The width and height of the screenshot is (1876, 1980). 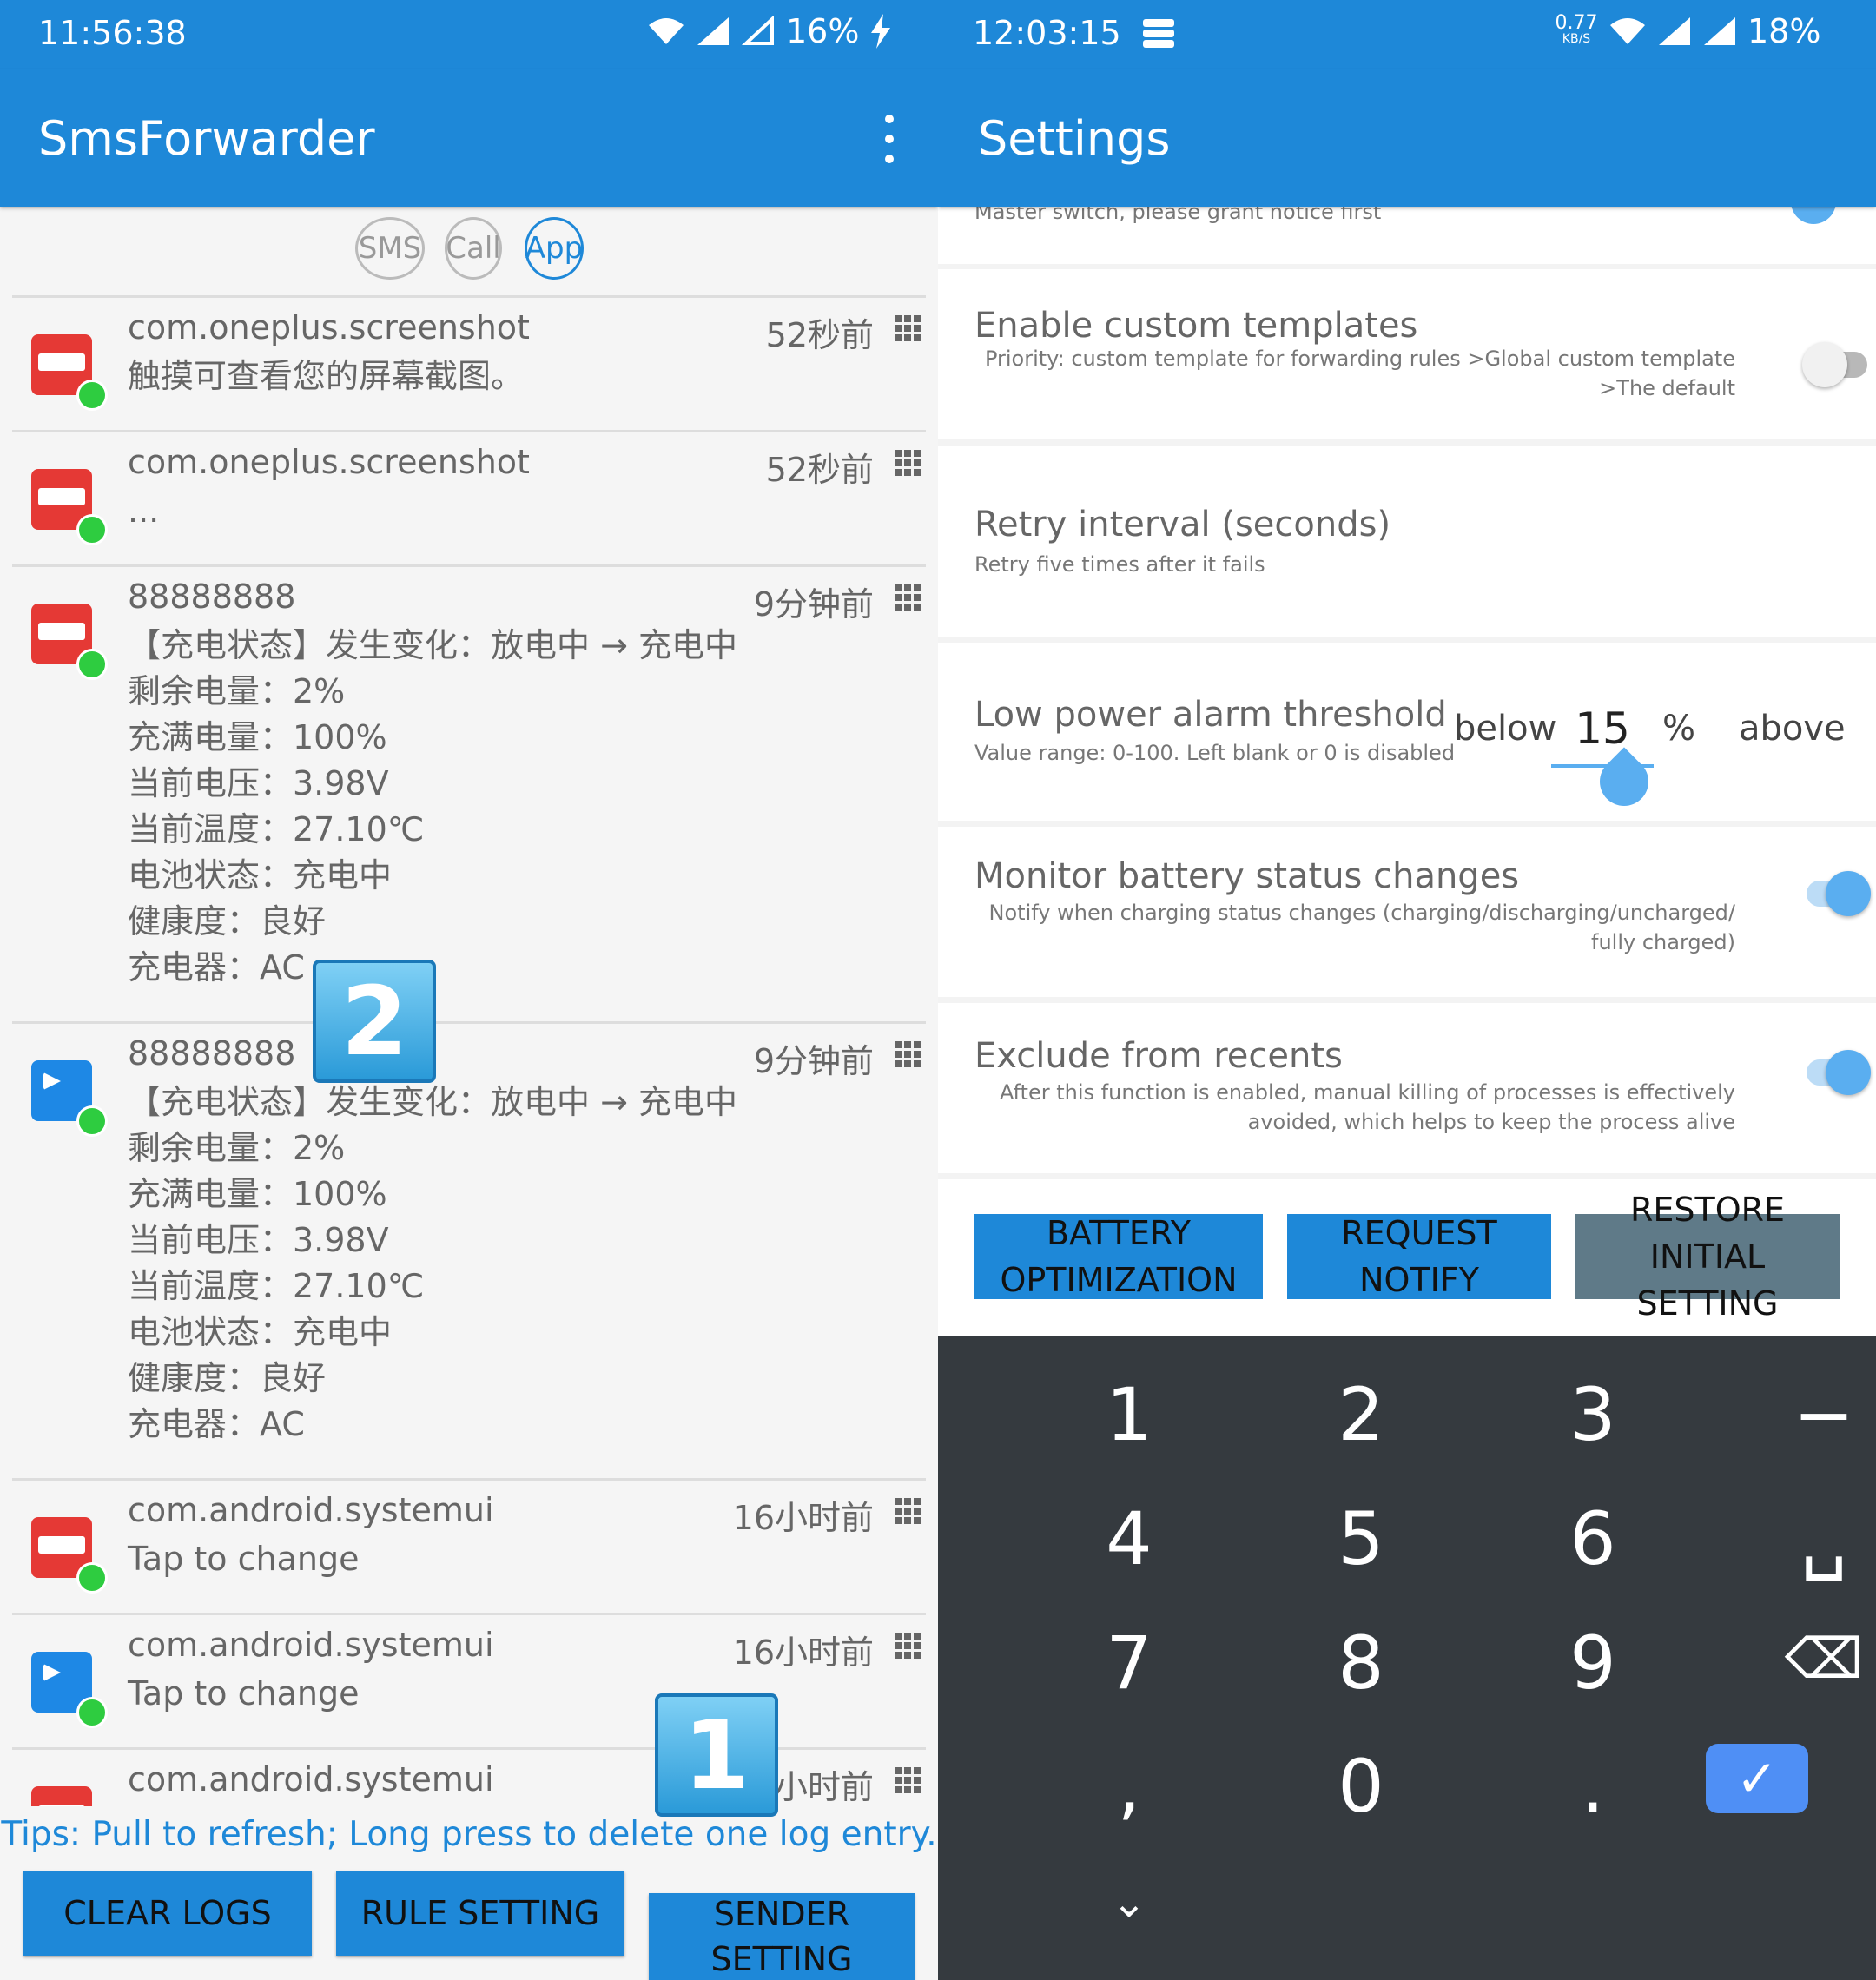 What do you see at coordinates (1707, 1257) in the screenshot?
I see `restore-initial-setting-button: RESTORE INITIAL SETTING` at bounding box center [1707, 1257].